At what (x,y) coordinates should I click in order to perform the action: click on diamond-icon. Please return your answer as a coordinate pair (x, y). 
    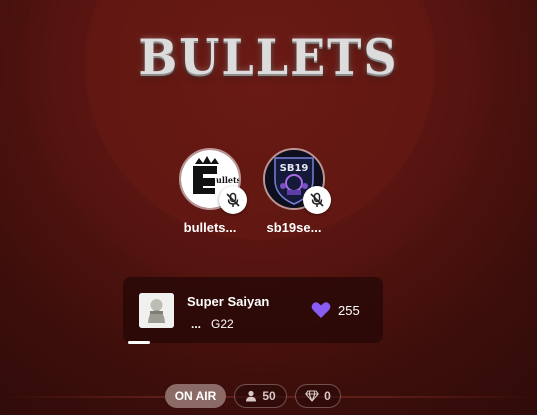
    Looking at the image, I should click on (312, 396).